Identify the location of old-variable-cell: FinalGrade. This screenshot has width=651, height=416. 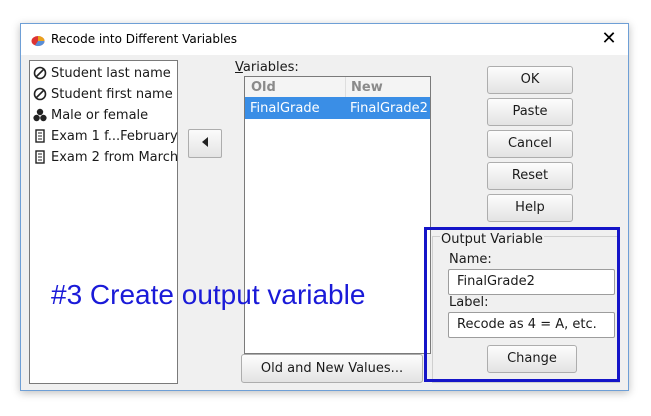
(285, 108).